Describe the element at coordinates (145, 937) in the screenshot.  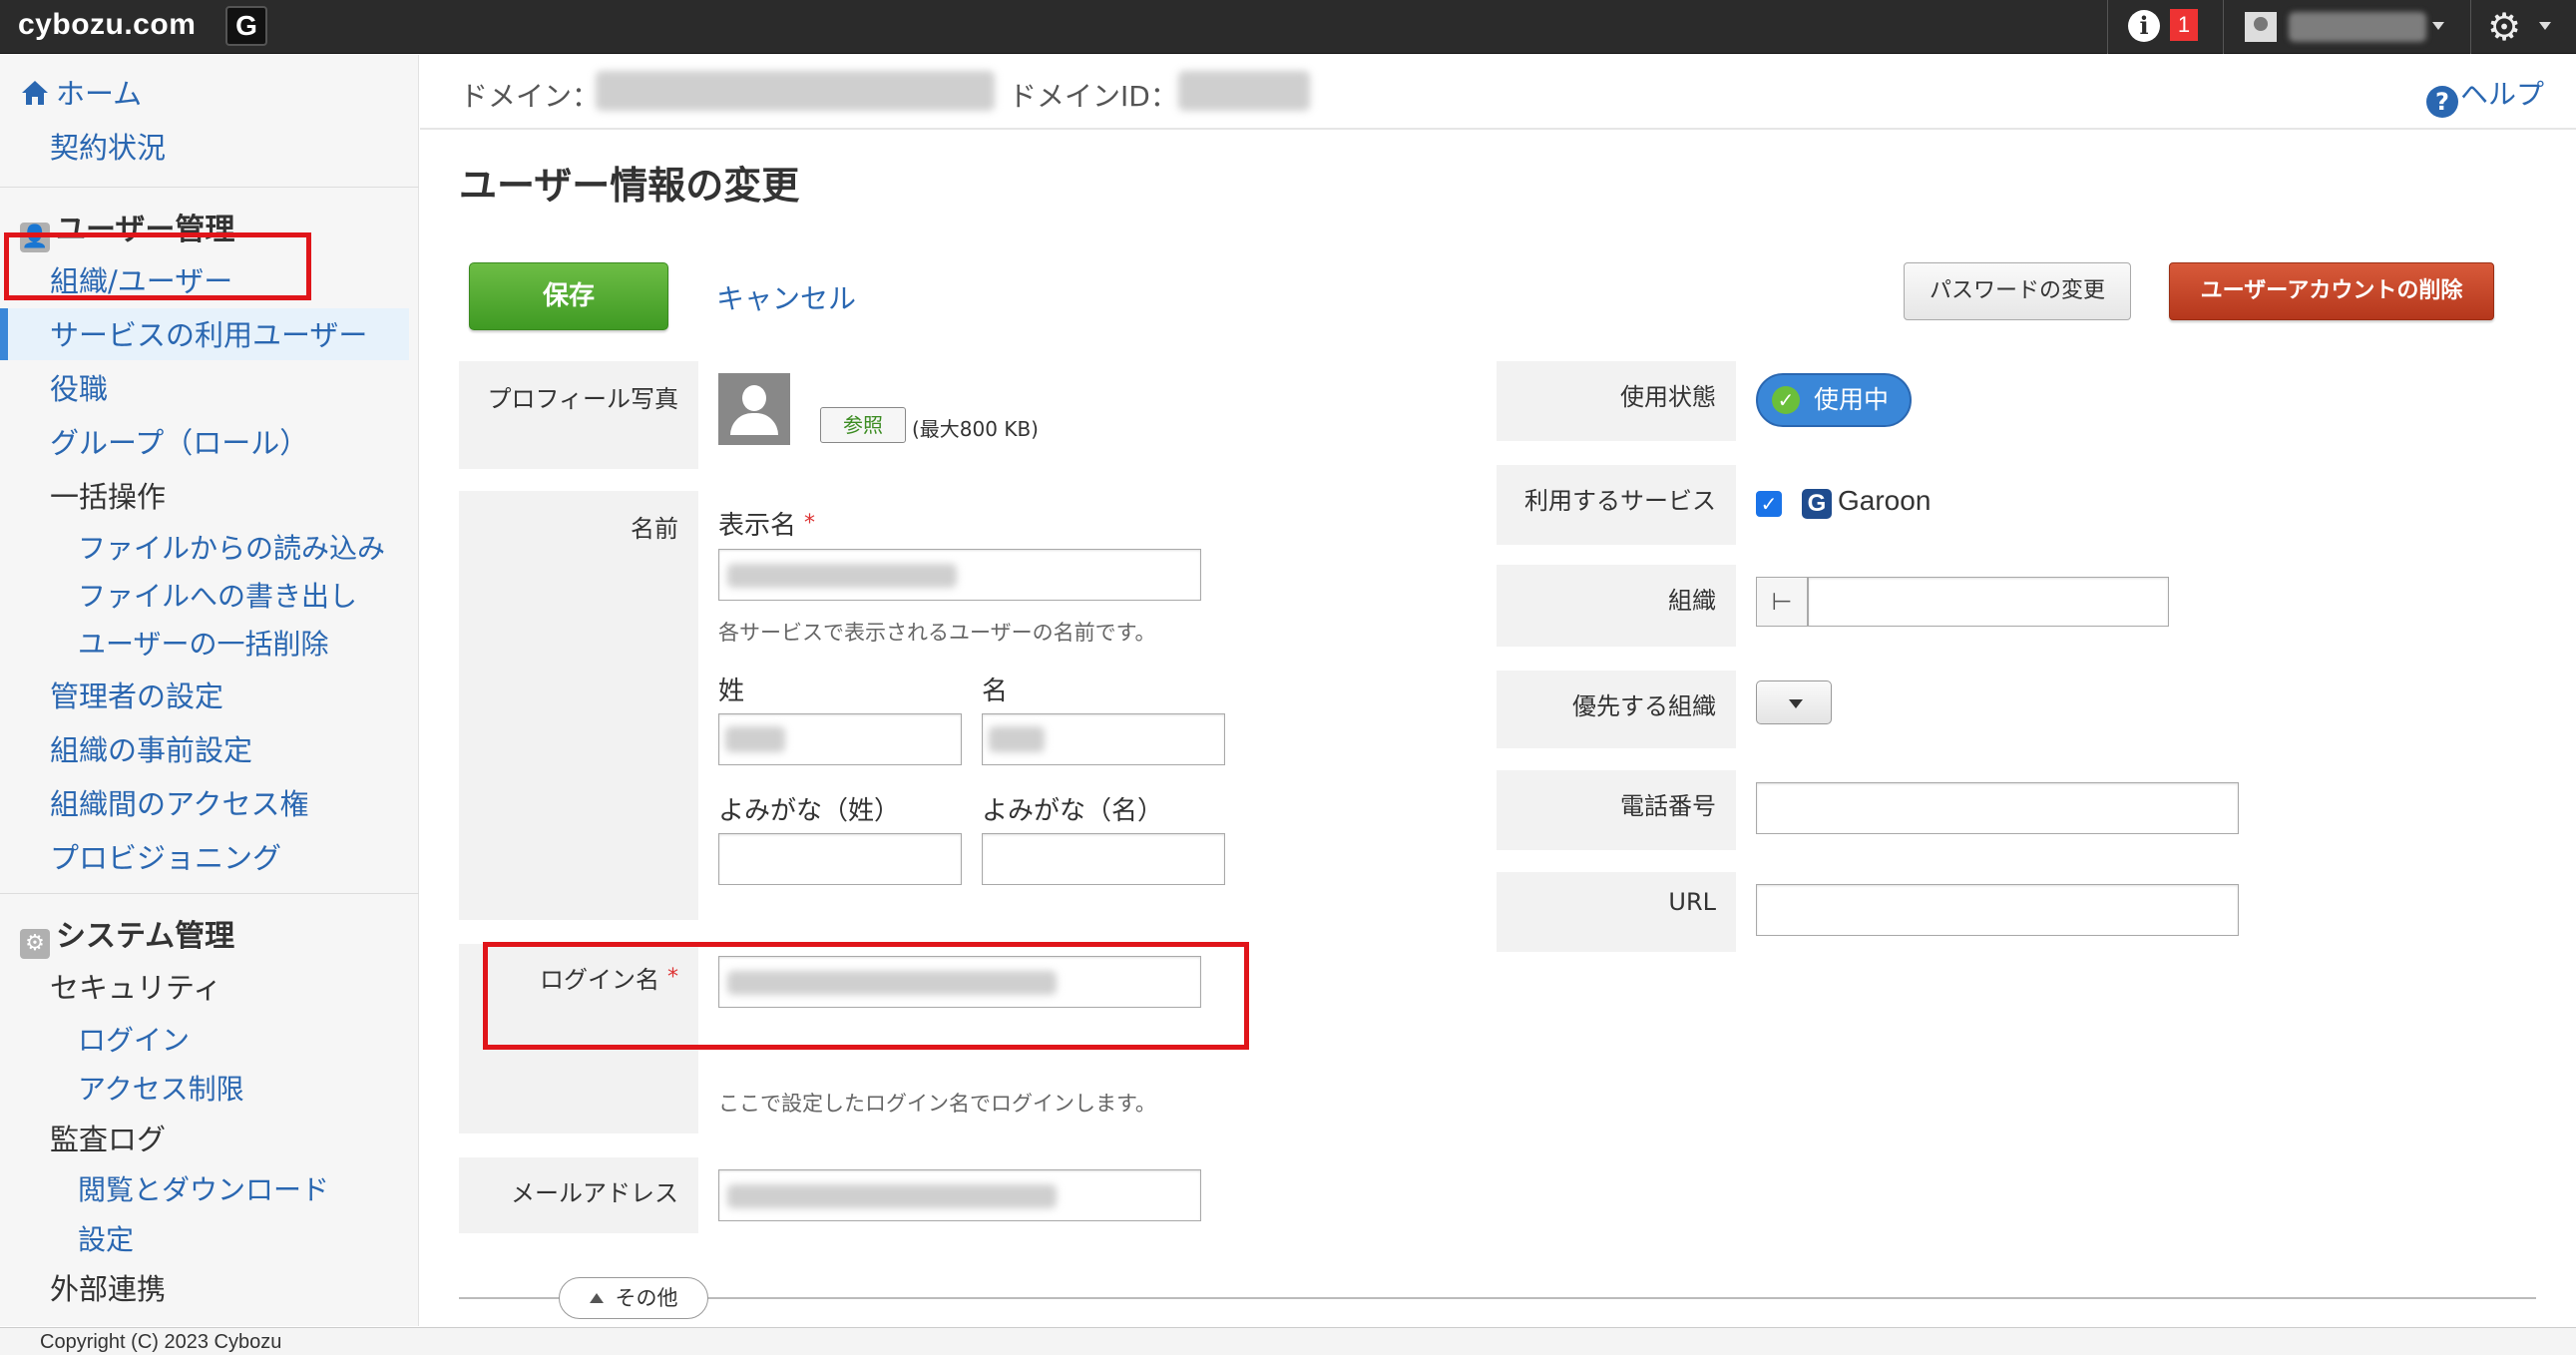
I see `section-label: システム管理` at that location.